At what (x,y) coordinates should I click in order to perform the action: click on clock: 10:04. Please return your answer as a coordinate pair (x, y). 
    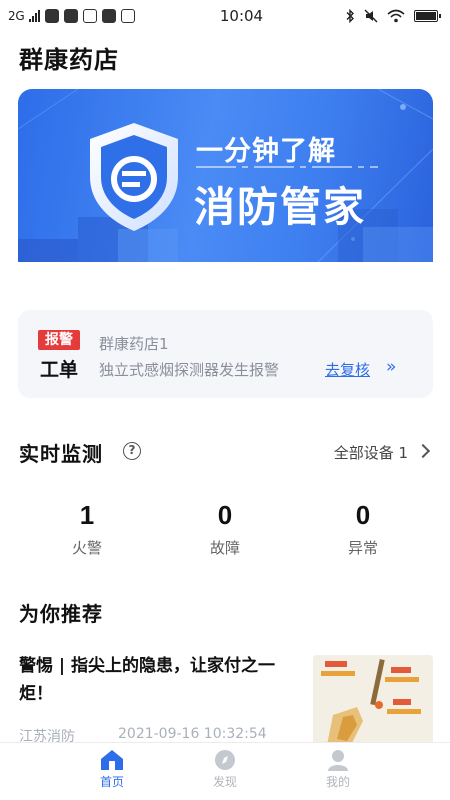
    Looking at the image, I should click on (241, 16).